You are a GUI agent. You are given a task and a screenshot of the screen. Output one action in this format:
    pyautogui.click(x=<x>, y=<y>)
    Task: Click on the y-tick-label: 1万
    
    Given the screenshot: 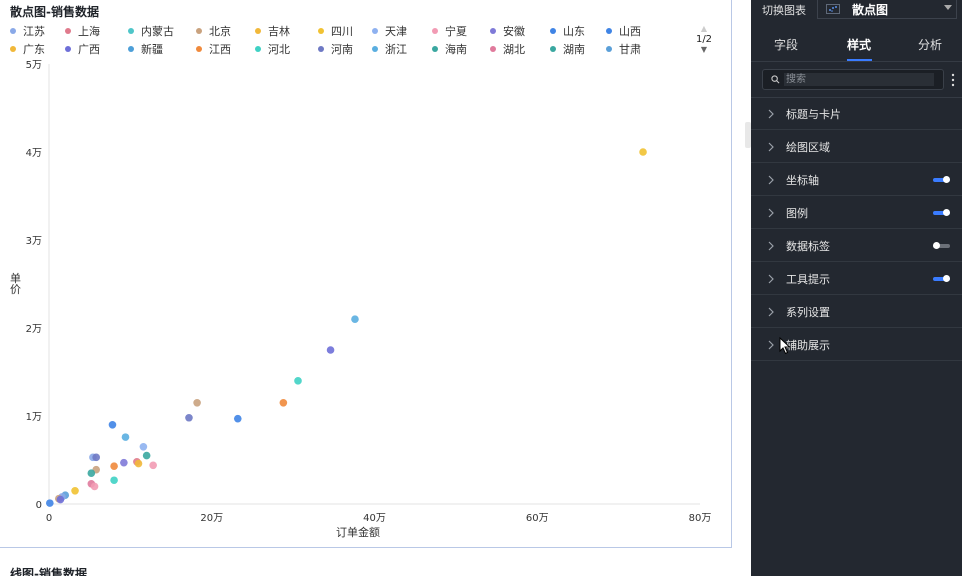 What is the action you would take?
    pyautogui.click(x=34, y=417)
    